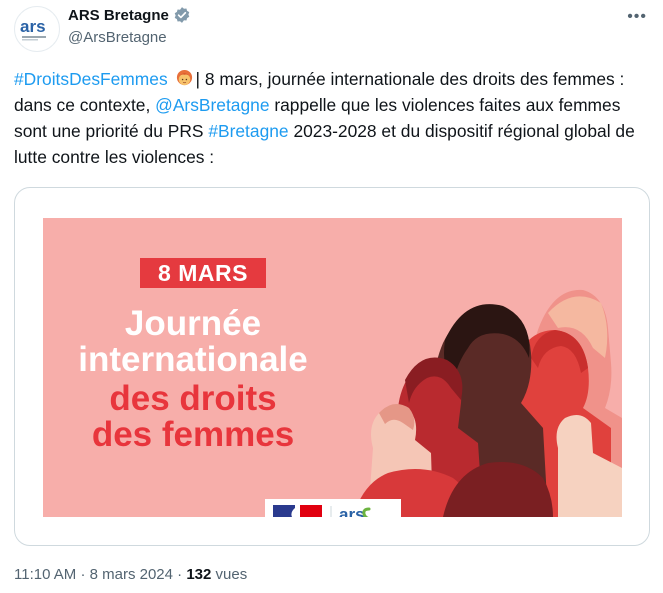 The width and height of the screenshot is (663, 593). Describe the element at coordinates (91, 79) in the screenshot. I see `hashtag-droitsdesfemmes: #DroitsDesFemmes` at that location.